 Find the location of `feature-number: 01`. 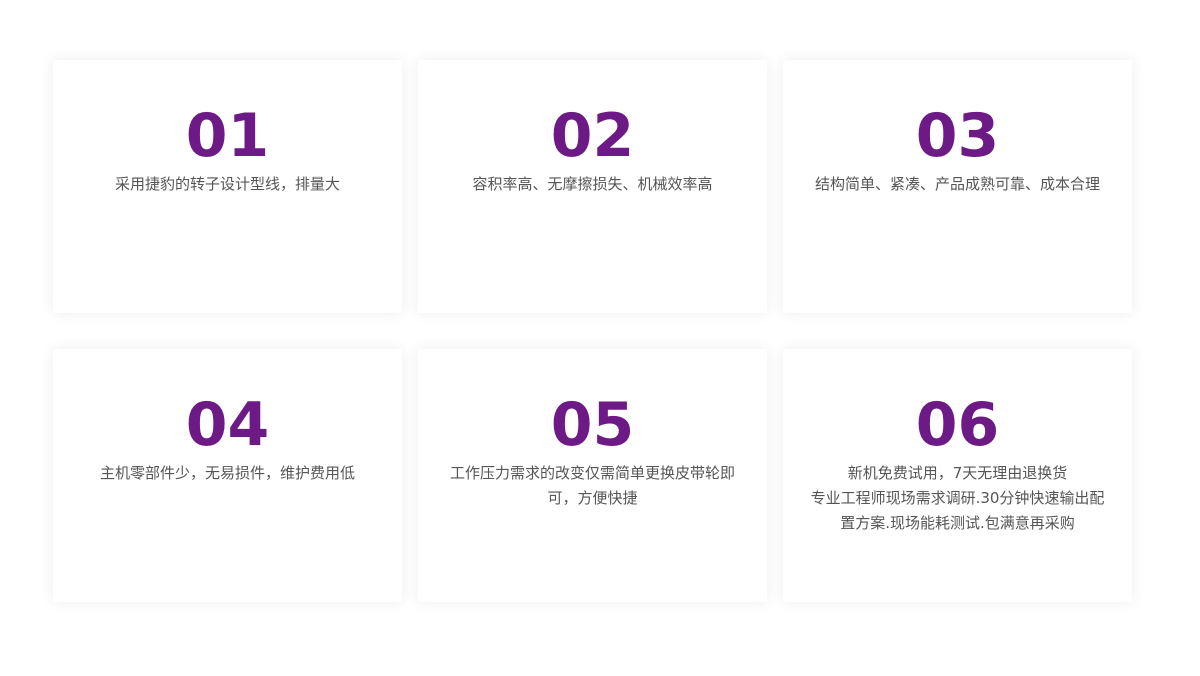

feature-number: 01 is located at coordinates (227, 136).